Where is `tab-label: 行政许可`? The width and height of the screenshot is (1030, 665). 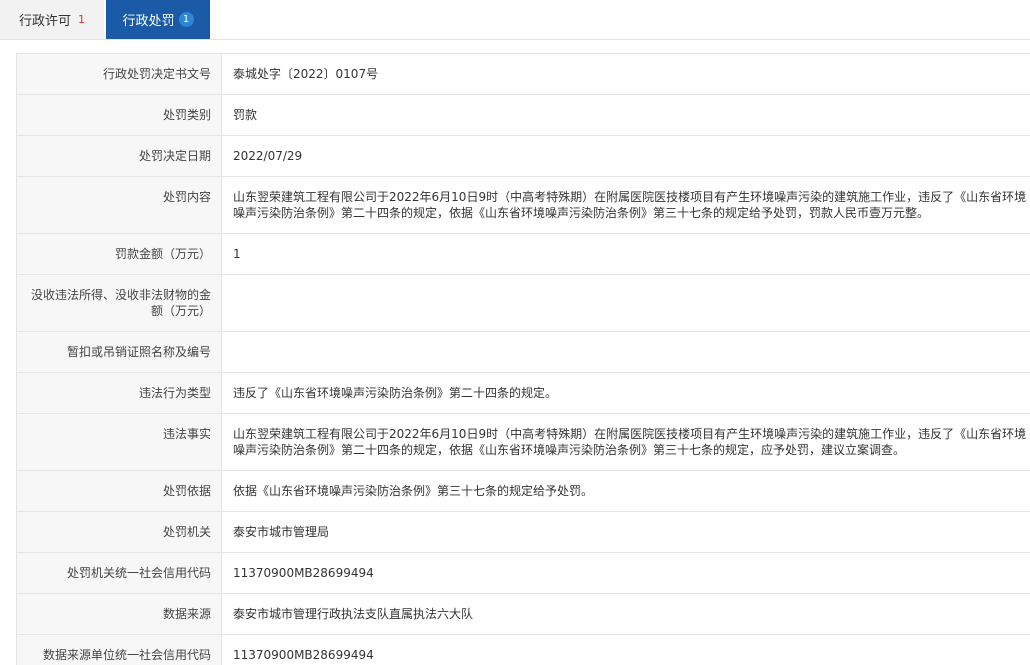
tab-label: 行政许可 is located at coordinates (44, 21).